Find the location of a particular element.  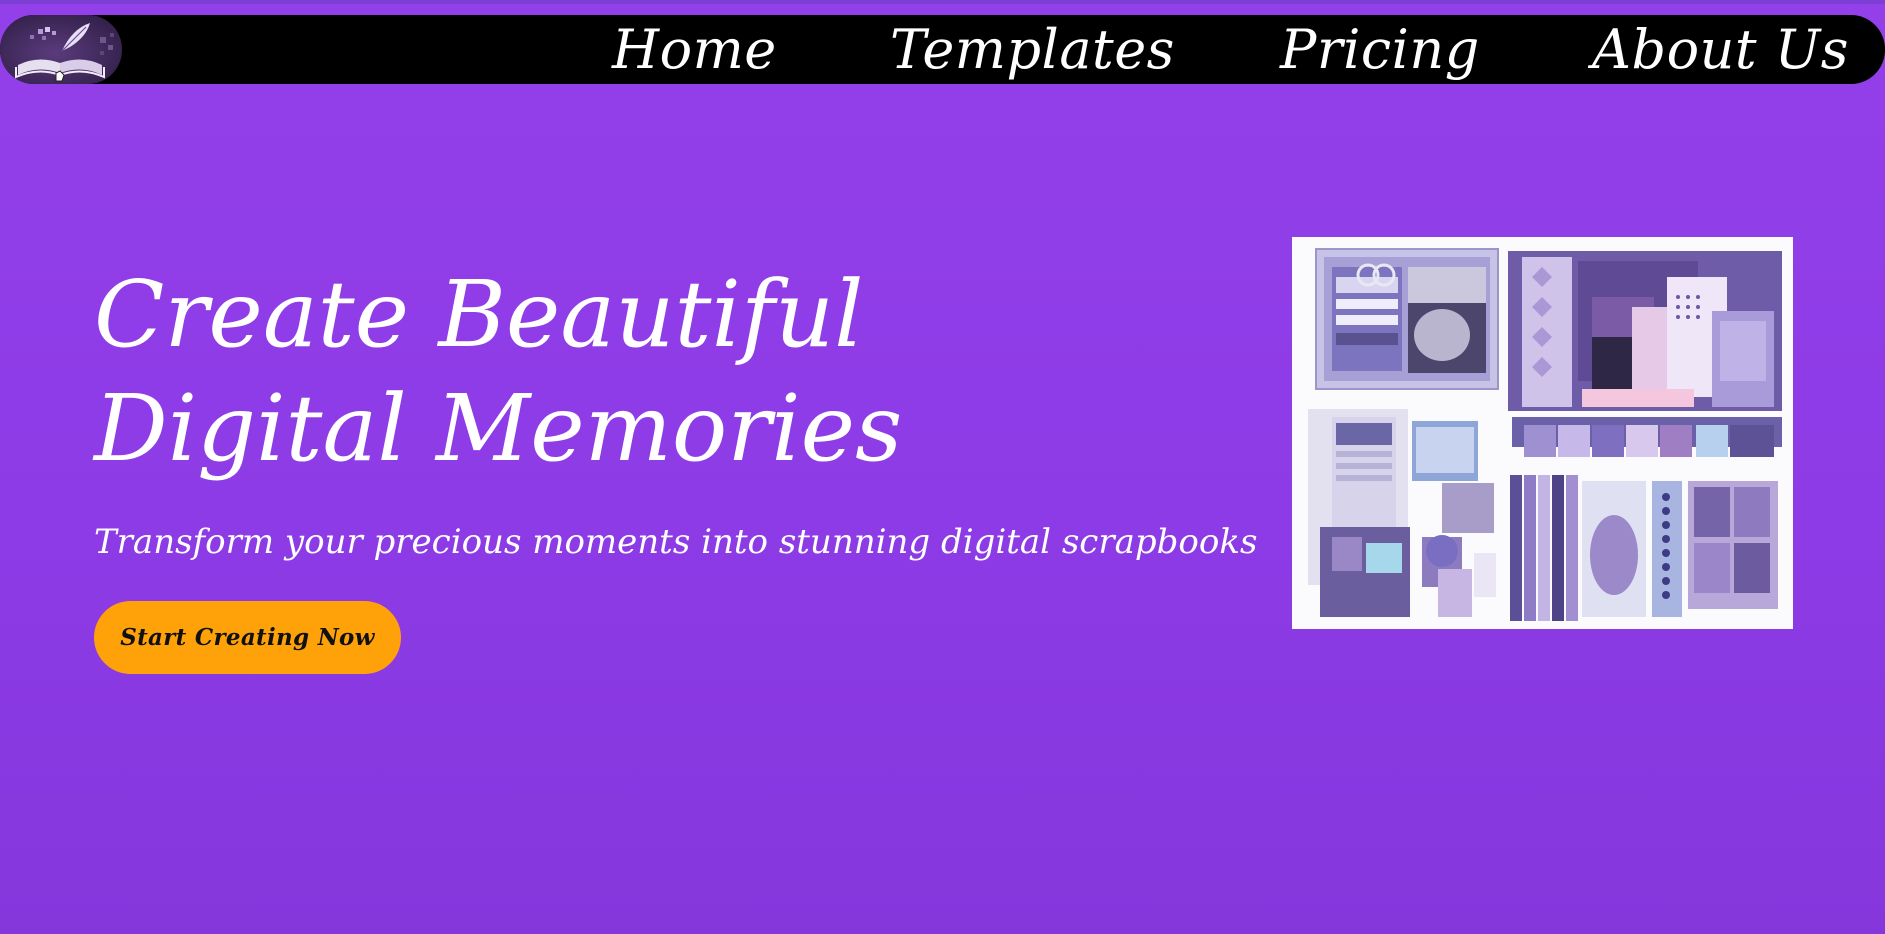

nav-links: Home Templates Pricing About Us is located at coordinates (942, 49).